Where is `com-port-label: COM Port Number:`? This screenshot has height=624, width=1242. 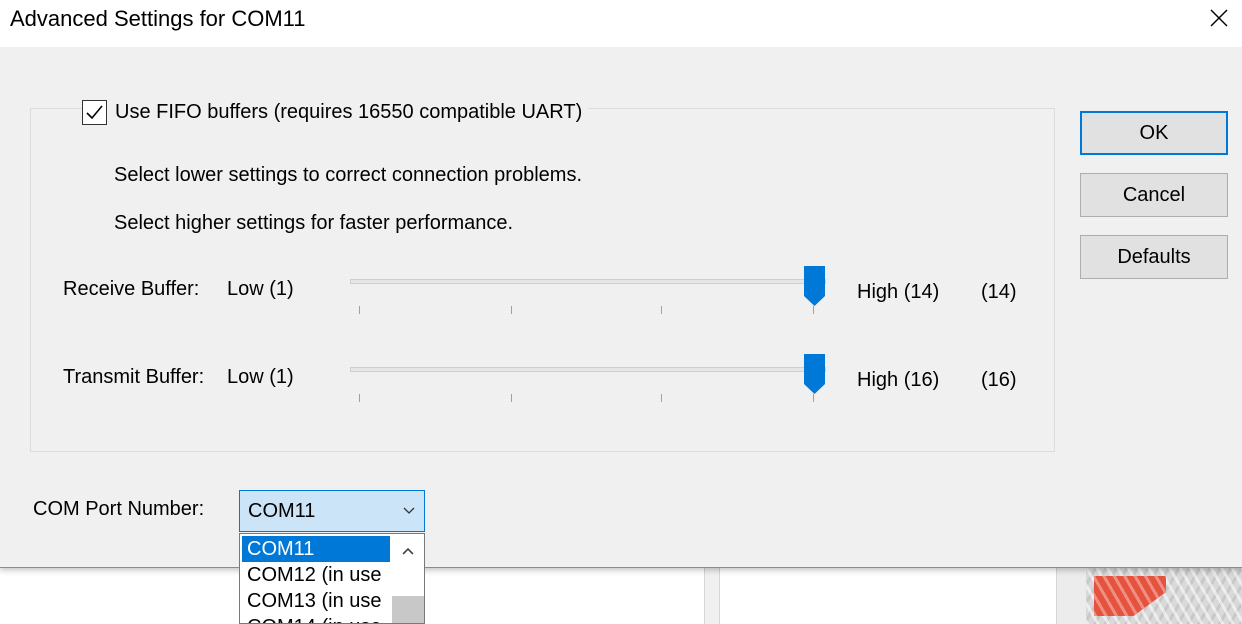
com-port-label: COM Port Number: is located at coordinates (119, 509).